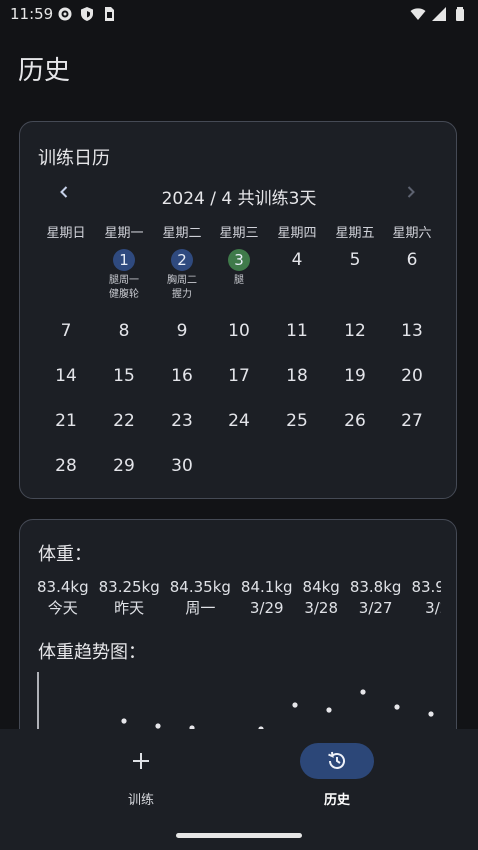 The width and height of the screenshot is (478, 850). I want to click on calendar-day: 7, so click(66, 331).